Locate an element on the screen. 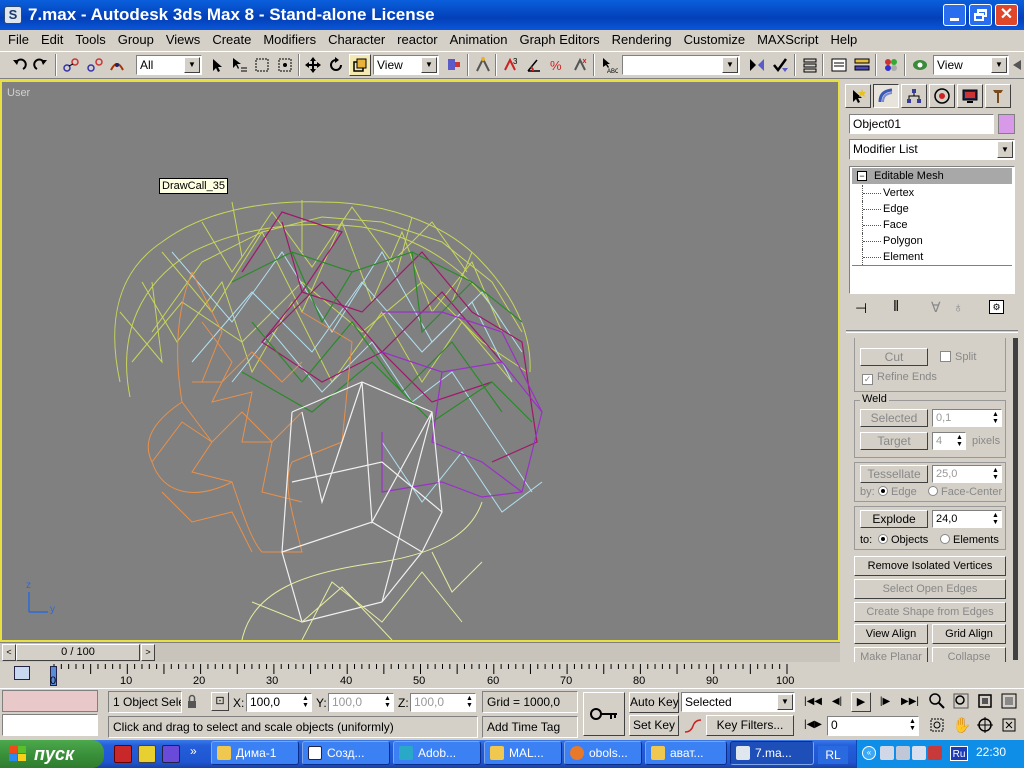 The width and height of the screenshot is (1024, 768). display-tab-icon is located at coordinates (970, 96).